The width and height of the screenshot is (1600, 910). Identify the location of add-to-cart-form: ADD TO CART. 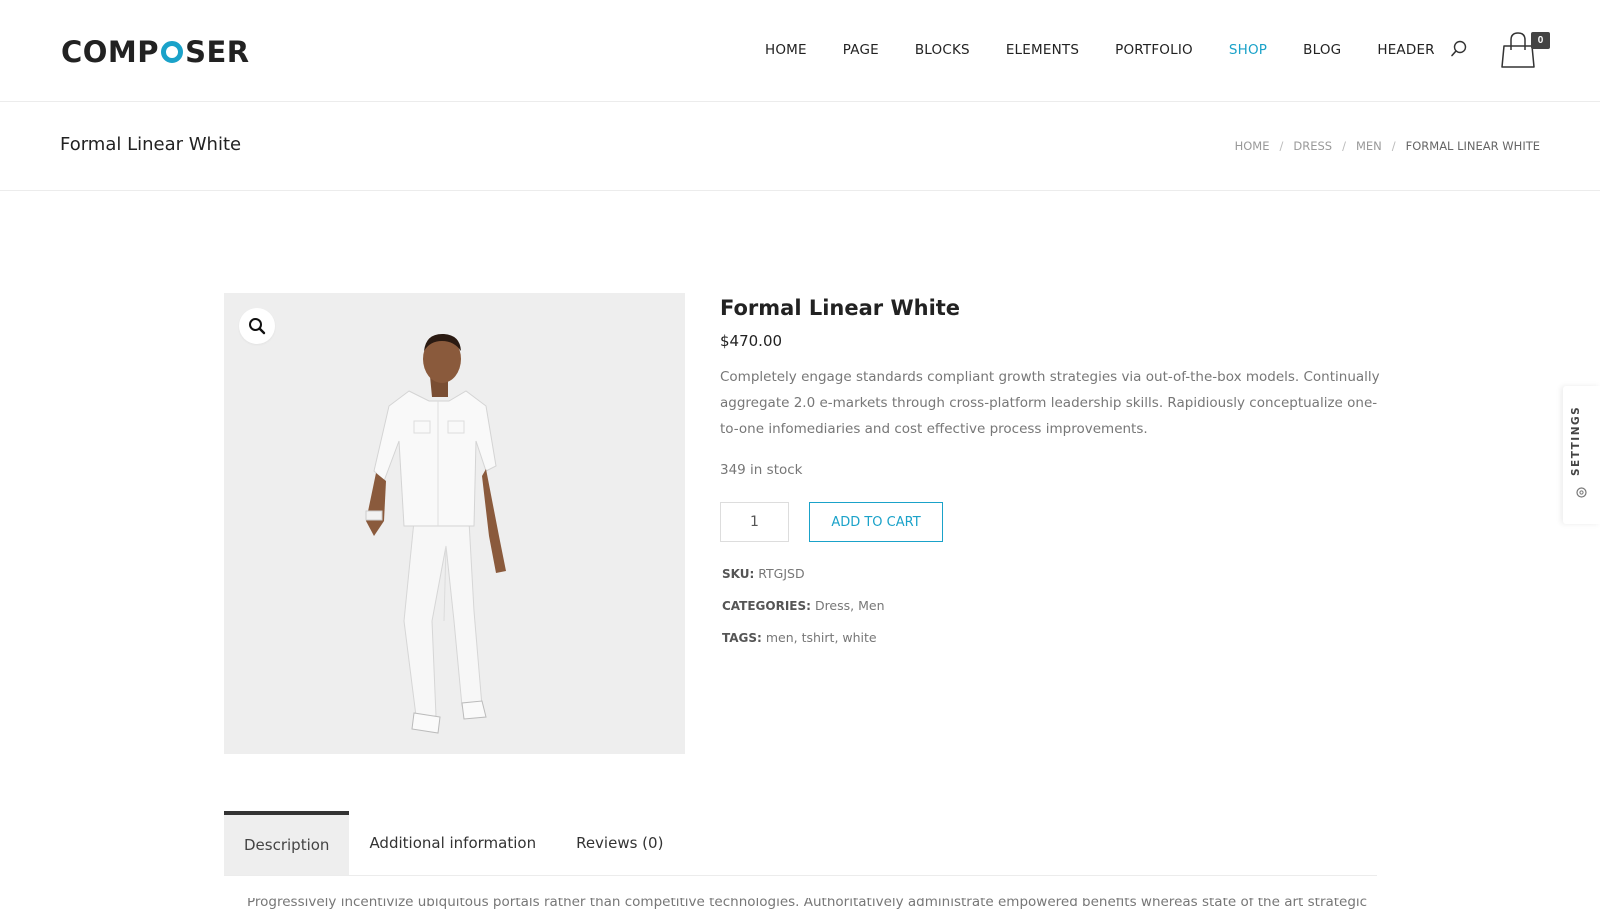
(1050, 522).